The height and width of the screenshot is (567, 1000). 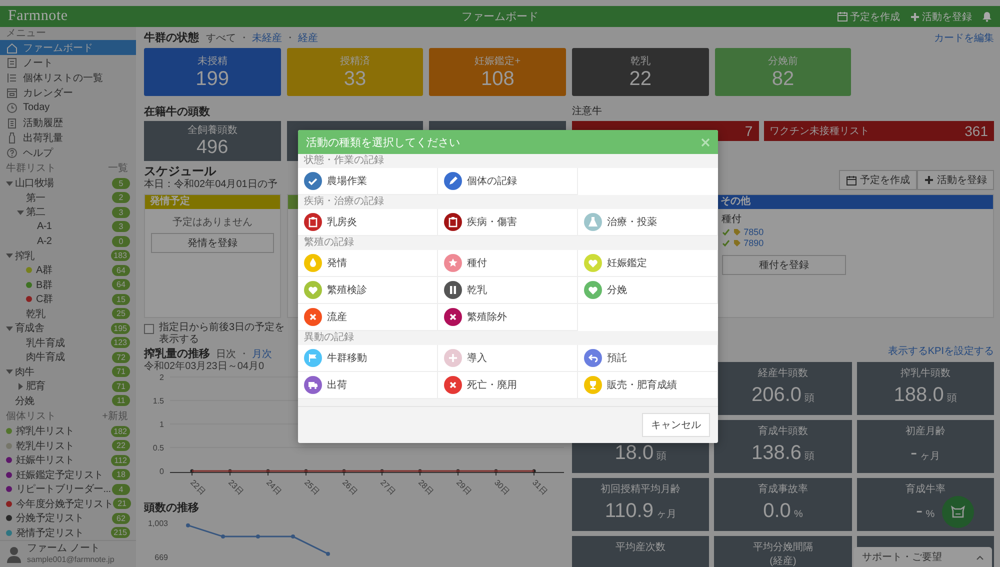 I want to click on topbar-button: 活動を登録, so click(x=941, y=17).